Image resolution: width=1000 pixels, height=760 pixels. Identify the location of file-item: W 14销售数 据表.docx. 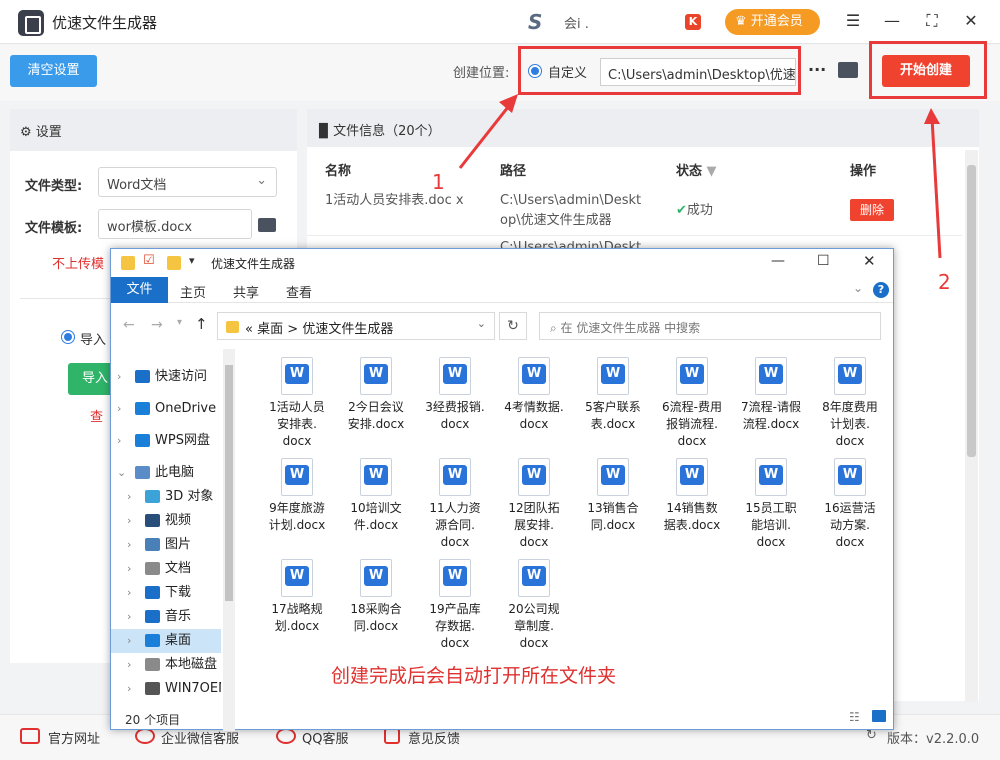
(692, 496).